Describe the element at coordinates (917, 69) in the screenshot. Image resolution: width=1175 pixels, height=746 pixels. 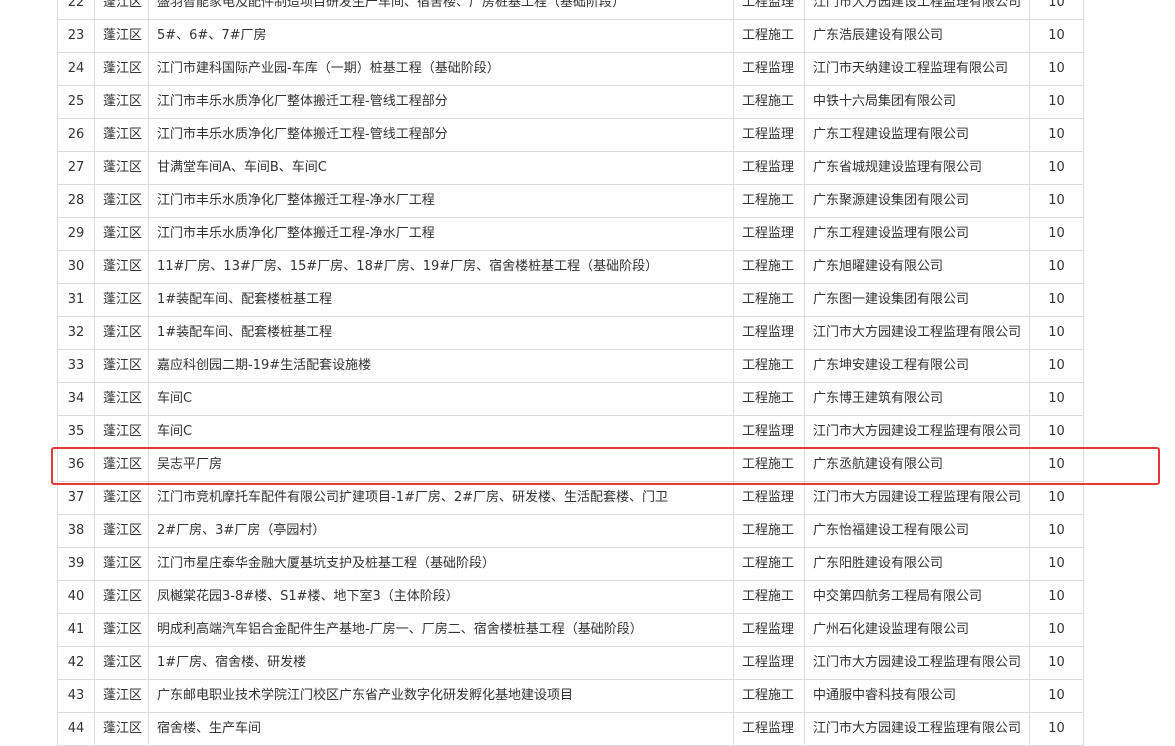
I see `cell-company: 江门市天纳建设工程监理有限公司` at that location.